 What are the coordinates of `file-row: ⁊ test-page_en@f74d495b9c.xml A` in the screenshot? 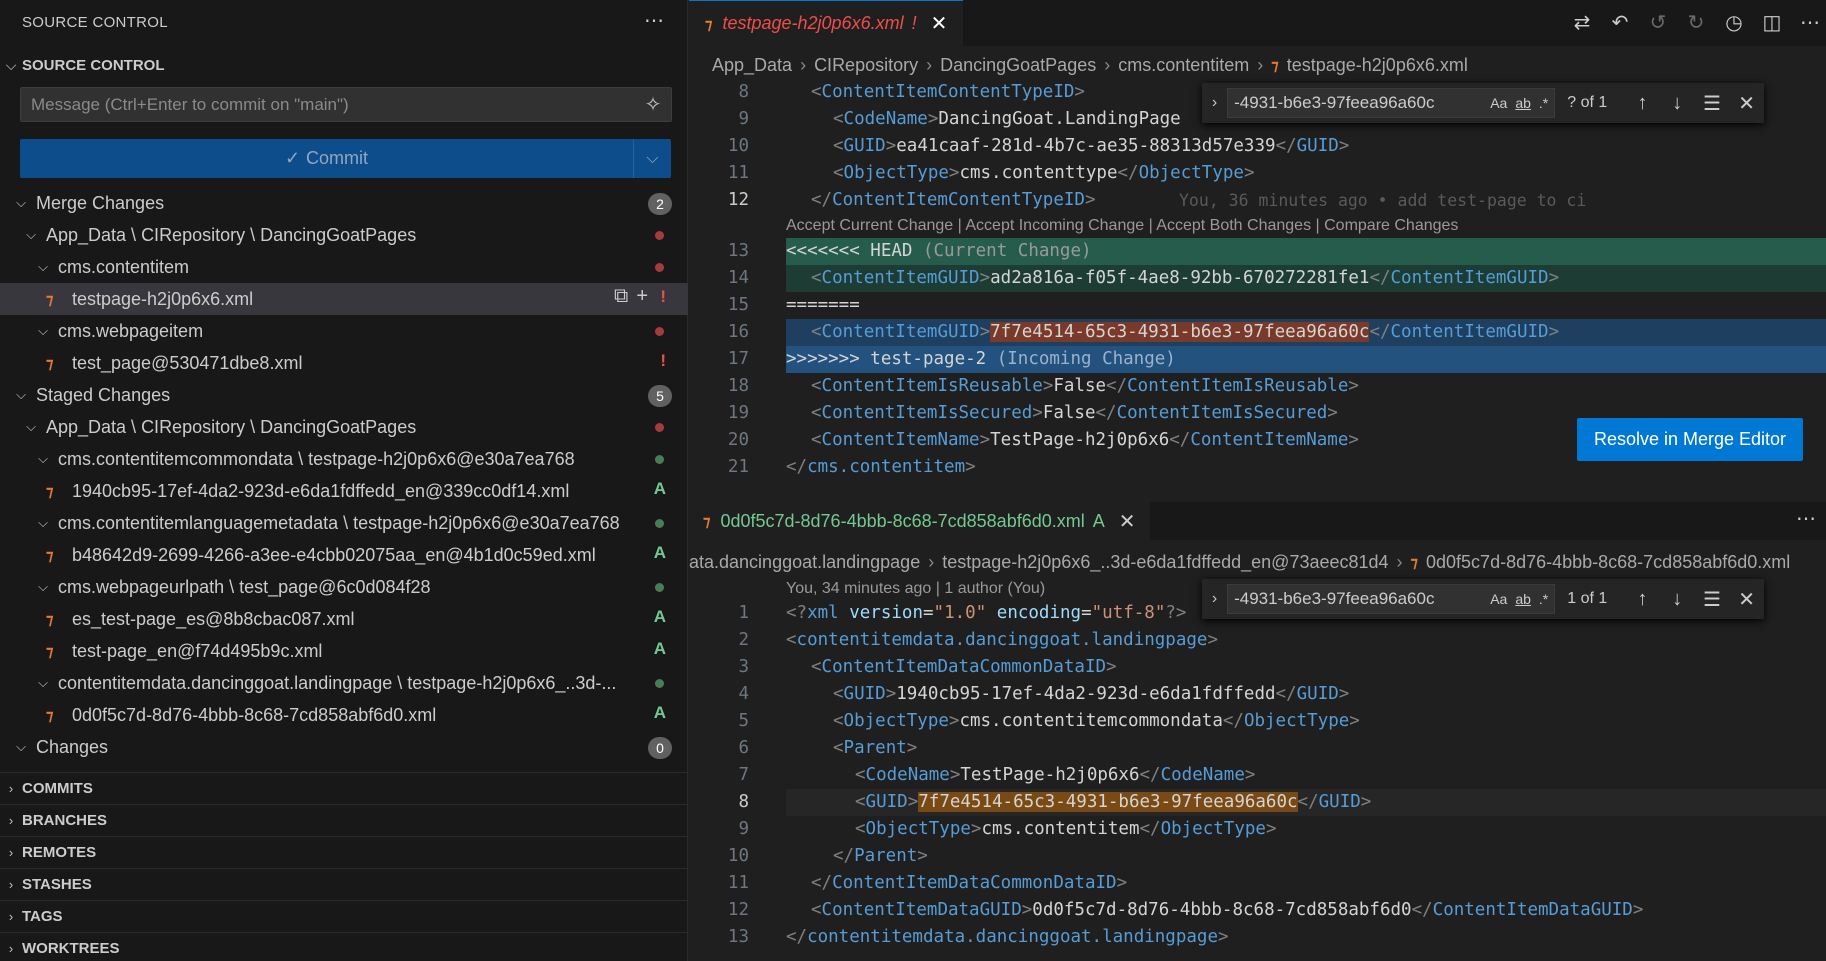 It's located at (344, 651).